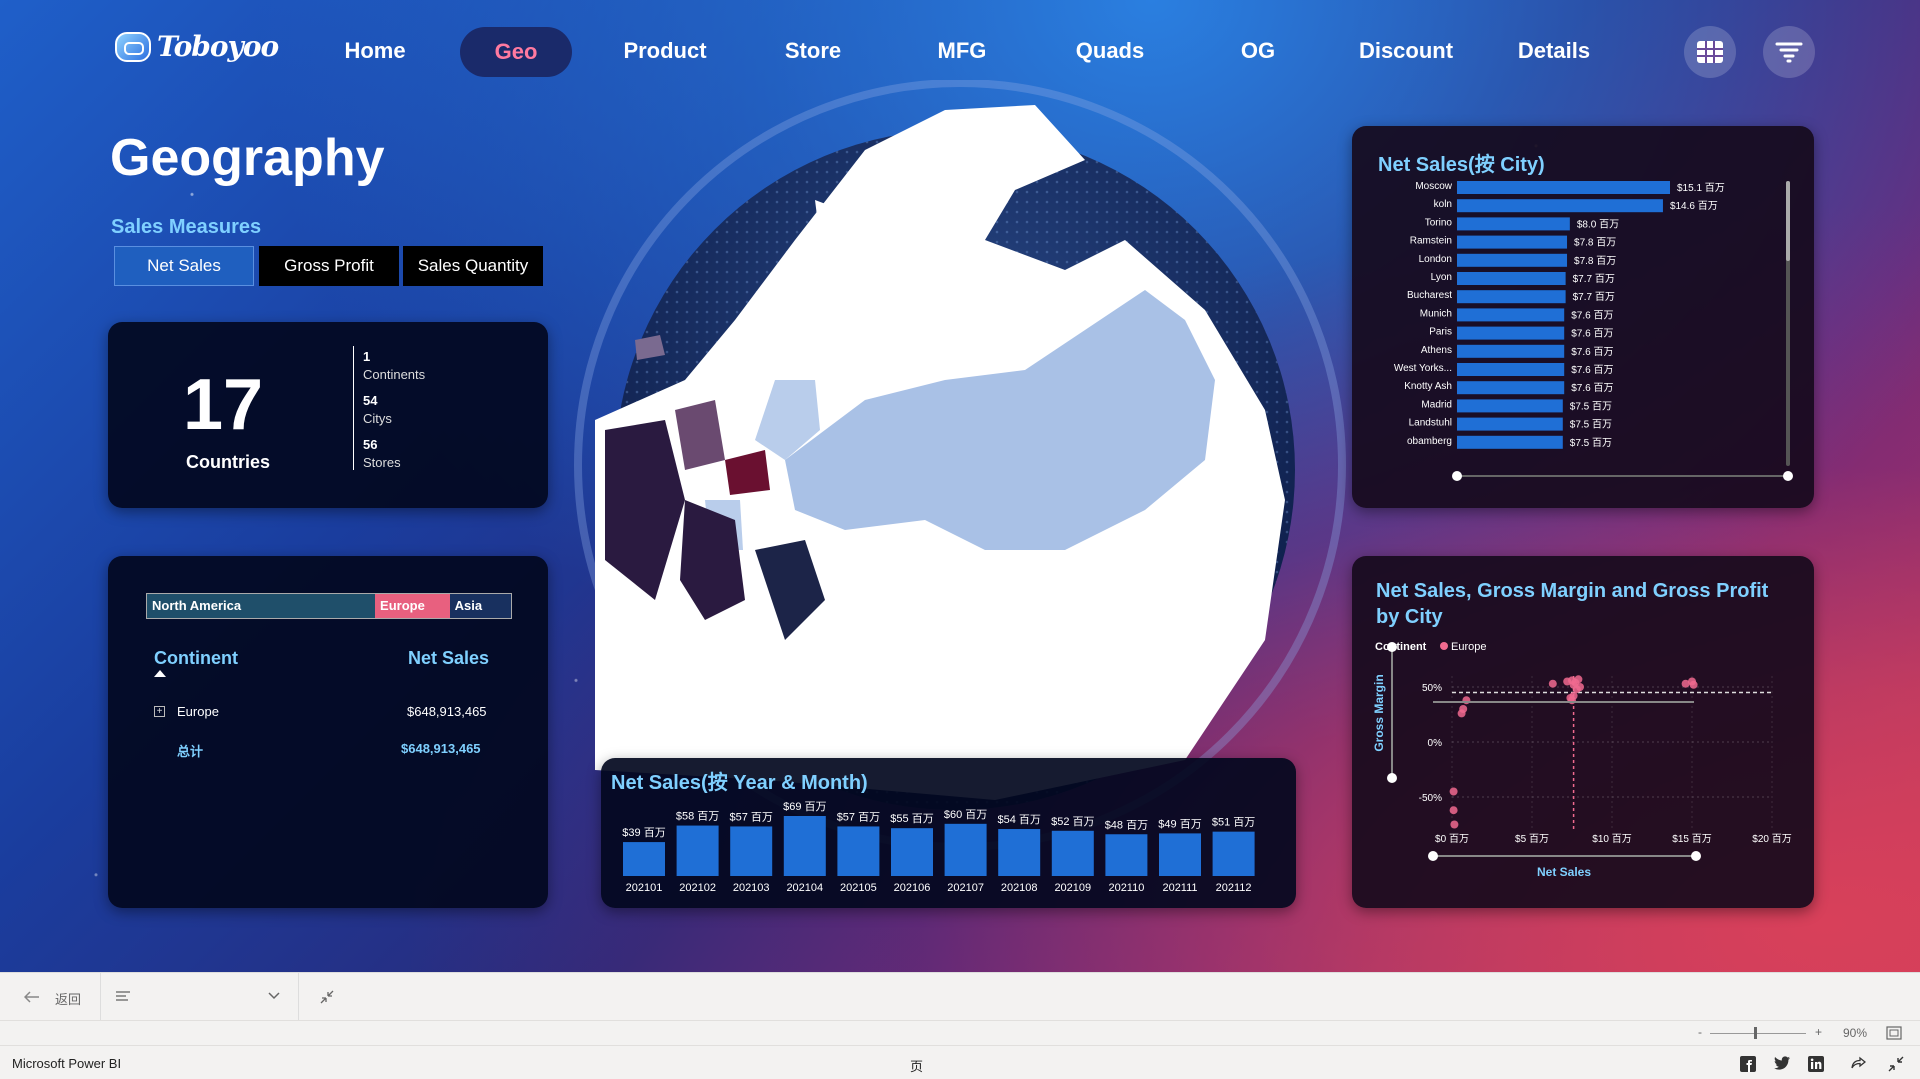 This screenshot has width=1920, height=1079. I want to click on zoom-slider-handle, so click(1755, 1033).